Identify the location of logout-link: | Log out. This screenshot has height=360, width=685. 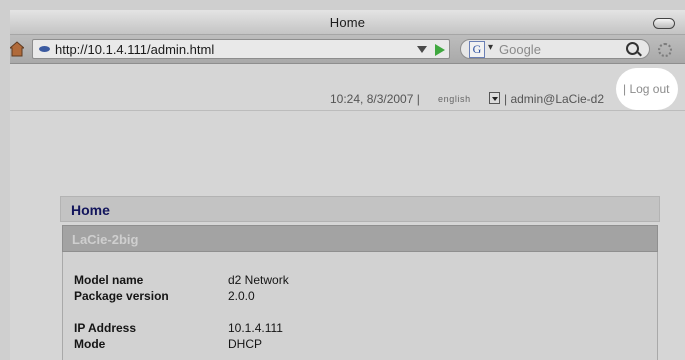
(646, 89).